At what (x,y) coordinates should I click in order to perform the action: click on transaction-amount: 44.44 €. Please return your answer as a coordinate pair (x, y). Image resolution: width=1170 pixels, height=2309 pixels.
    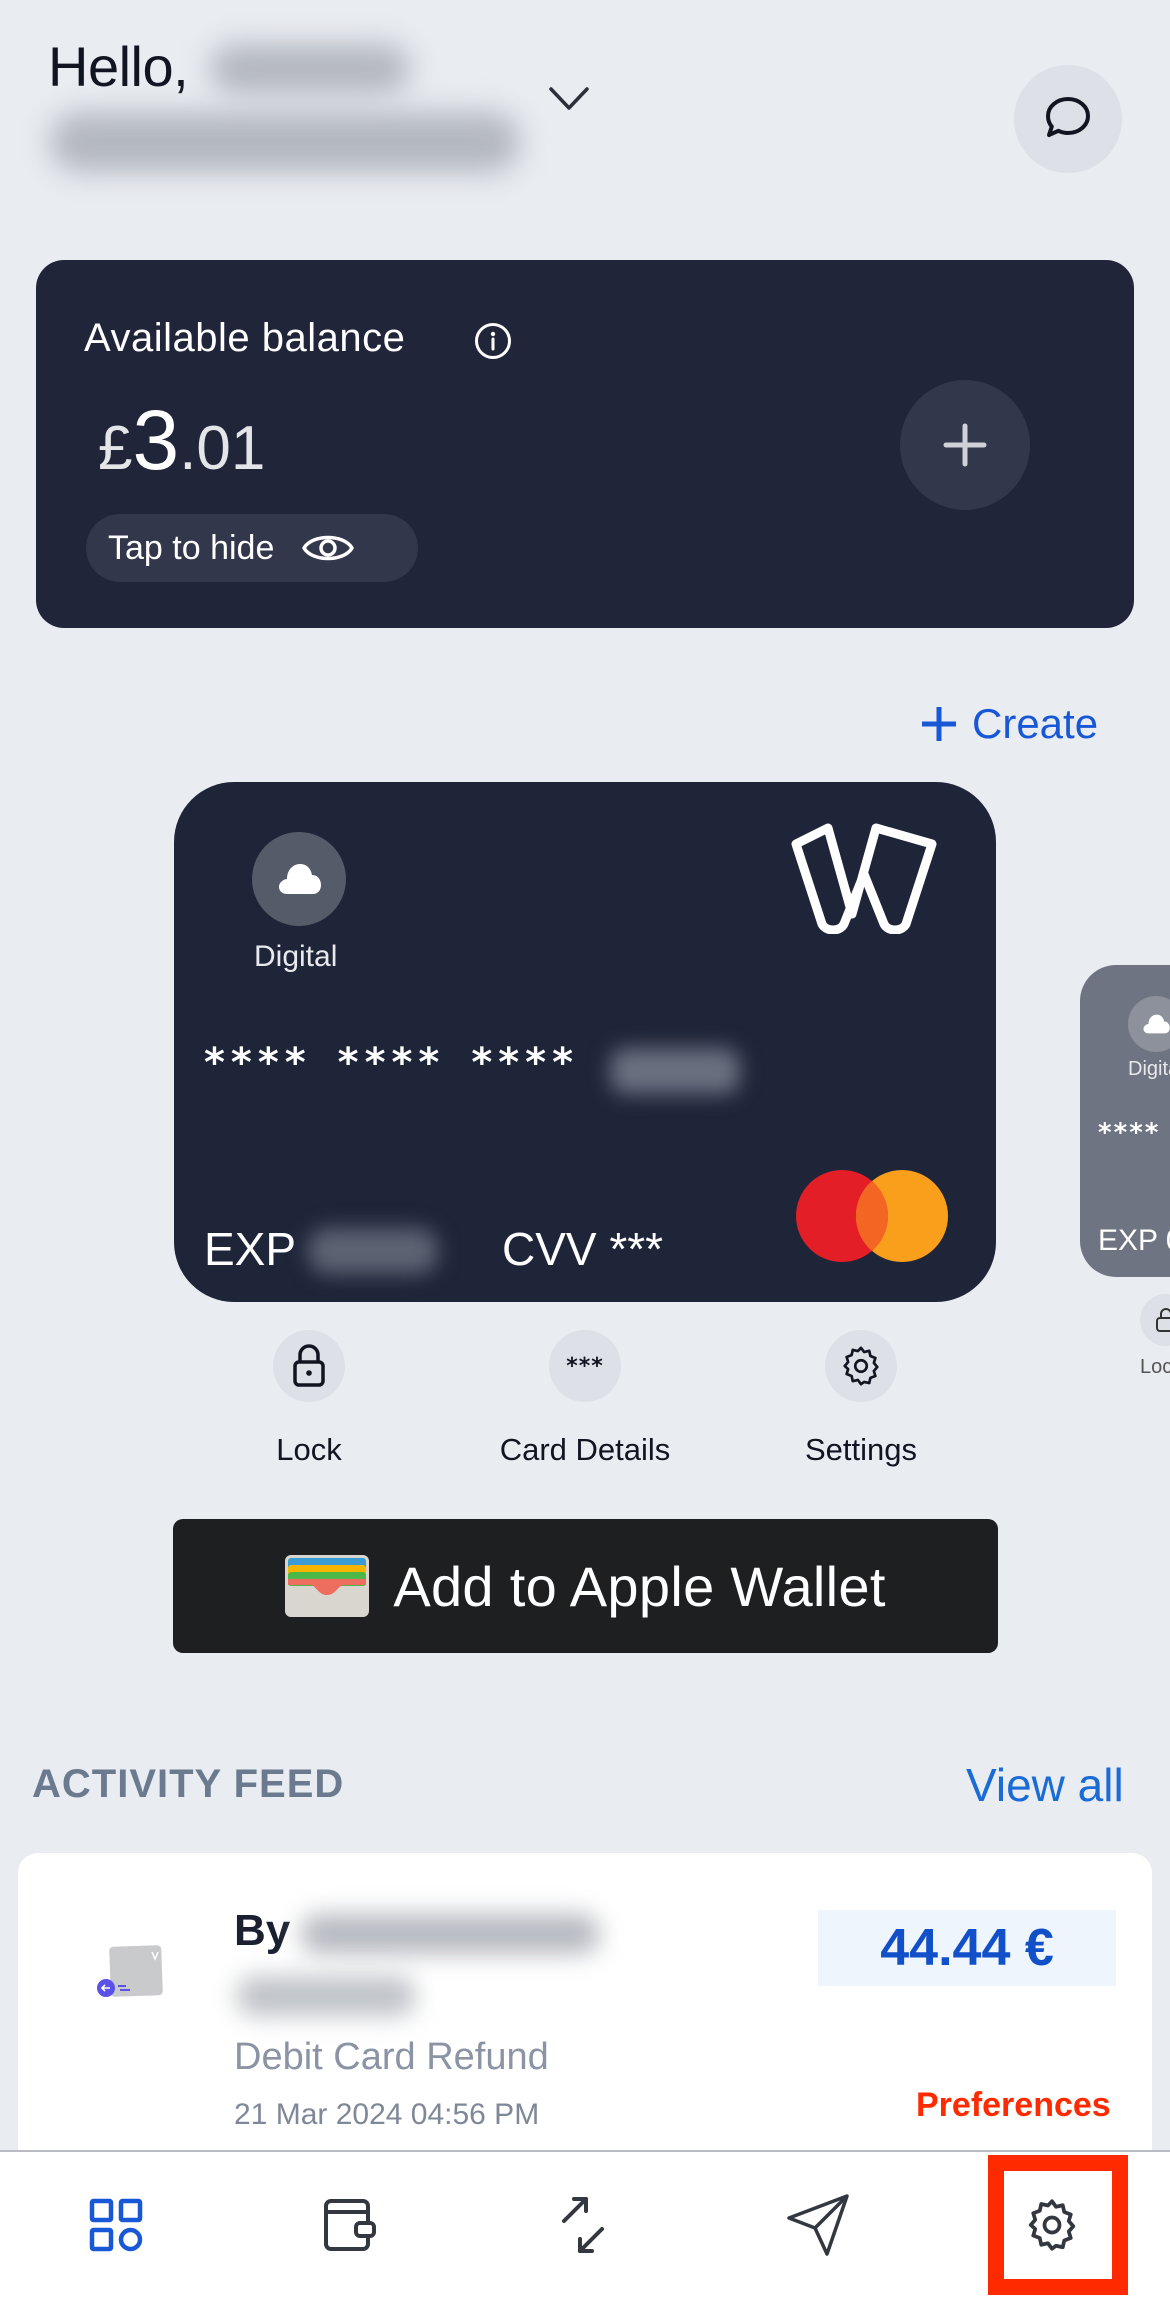
    Looking at the image, I should click on (967, 1948).